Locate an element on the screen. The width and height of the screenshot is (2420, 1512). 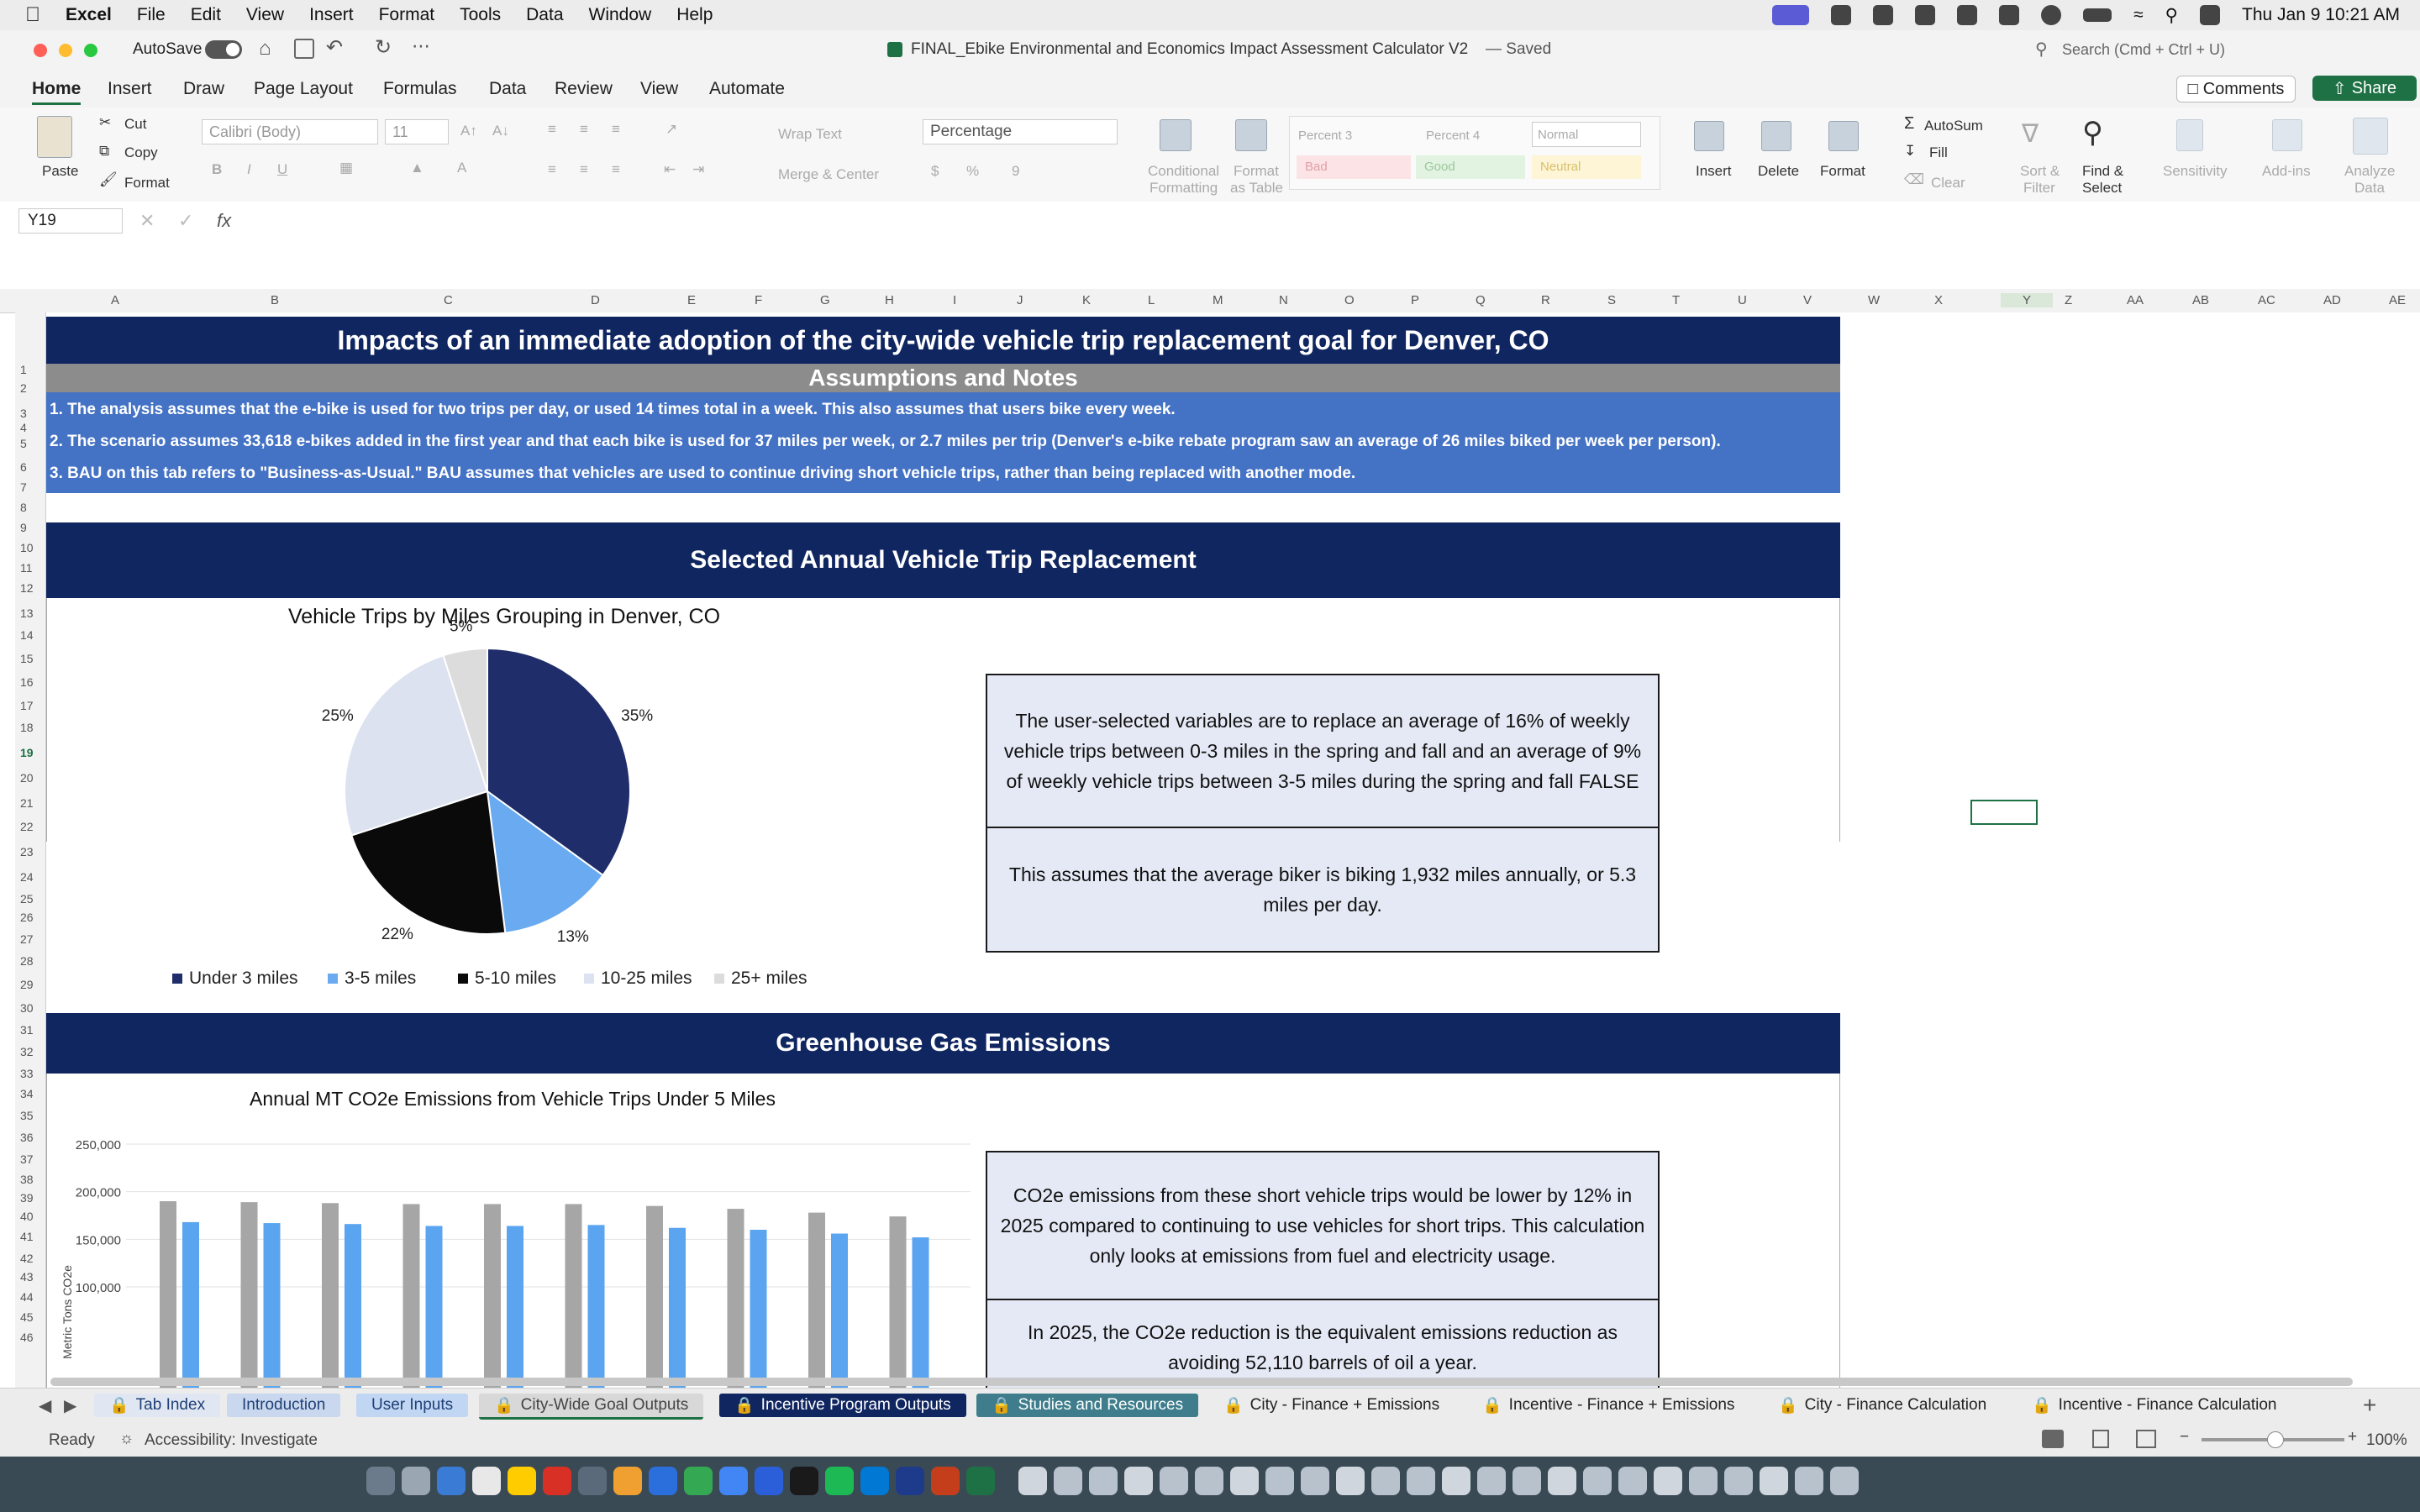
row-header: 36 is located at coordinates (27, 1137).